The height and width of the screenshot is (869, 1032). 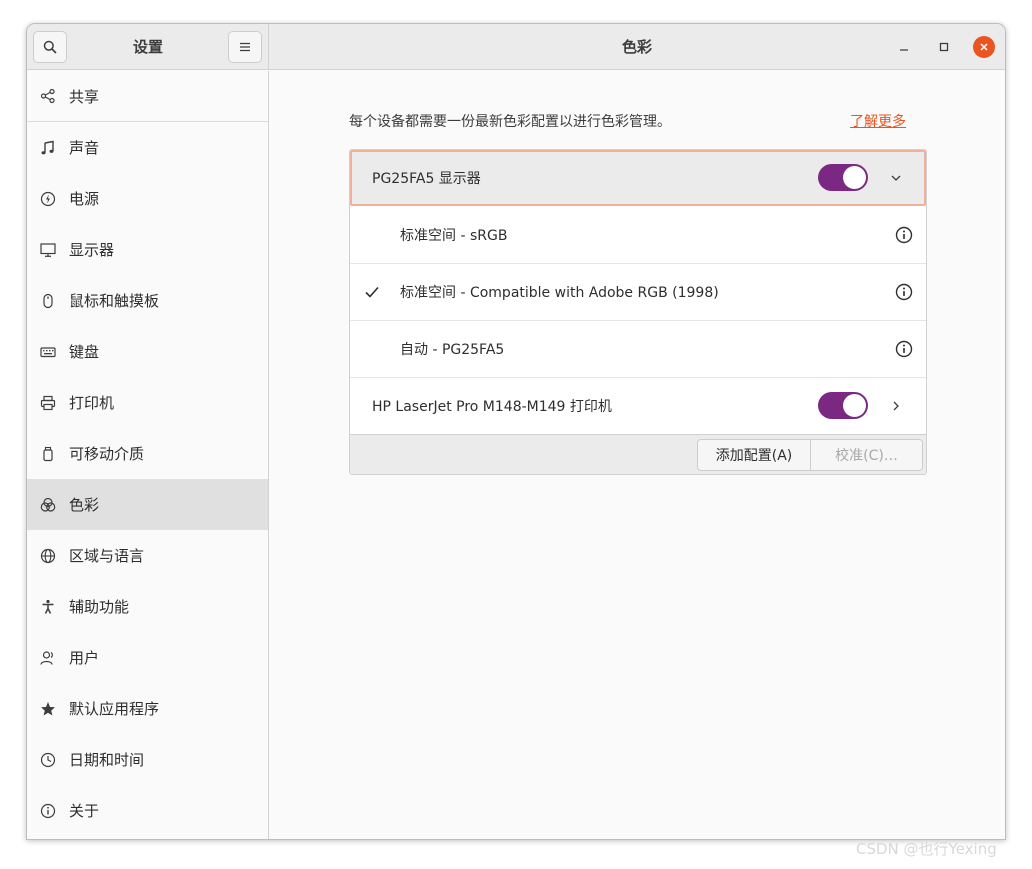 I want to click on main-header: 色彩, so click(x=637, y=47).